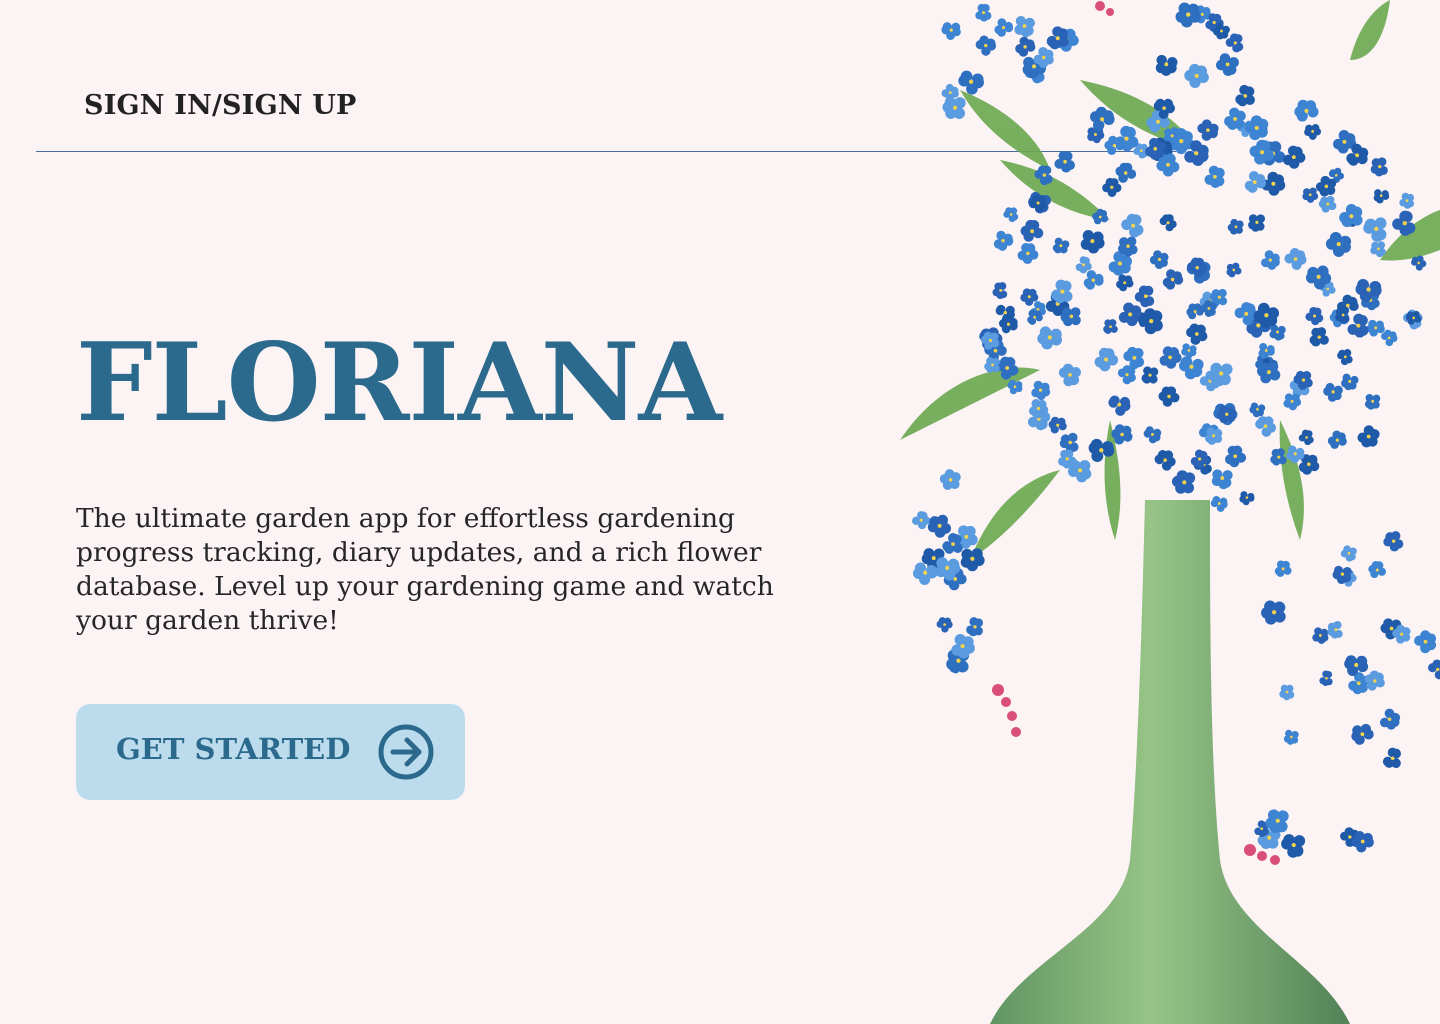 This screenshot has height=1024, width=1440. What do you see at coordinates (270, 752) in the screenshot?
I see `get-started-button: GET STARTED` at bounding box center [270, 752].